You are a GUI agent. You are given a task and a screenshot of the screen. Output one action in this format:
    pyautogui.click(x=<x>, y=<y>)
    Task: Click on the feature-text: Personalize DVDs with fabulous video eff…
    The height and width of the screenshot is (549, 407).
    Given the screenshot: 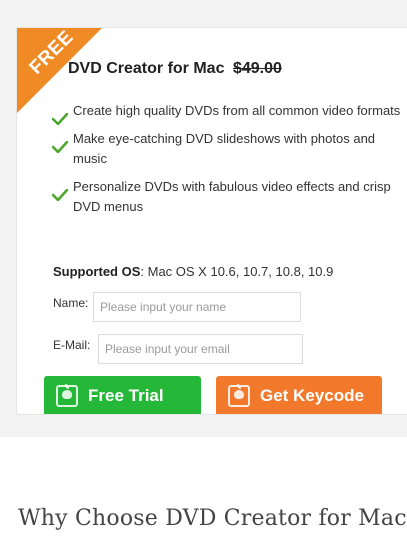 What is the action you would take?
    pyautogui.click(x=232, y=196)
    